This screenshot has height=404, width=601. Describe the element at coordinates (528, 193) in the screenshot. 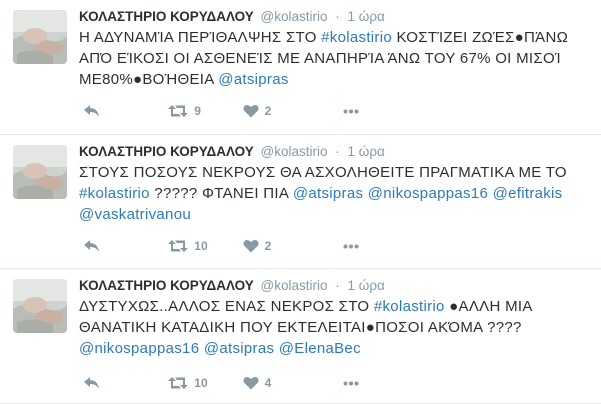

I see `mention-link: @efitrakis` at that location.